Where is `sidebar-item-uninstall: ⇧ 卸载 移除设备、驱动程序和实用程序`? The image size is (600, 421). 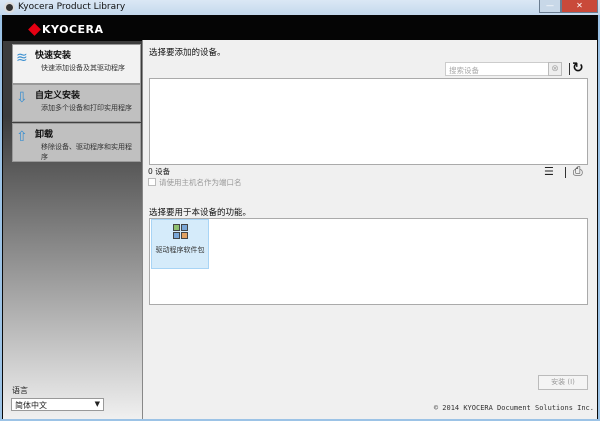
sidebar-item-uninstall: ⇧ 卸载 移除设备、驱动程序和实用程序 is located at coordinates (76, 142).